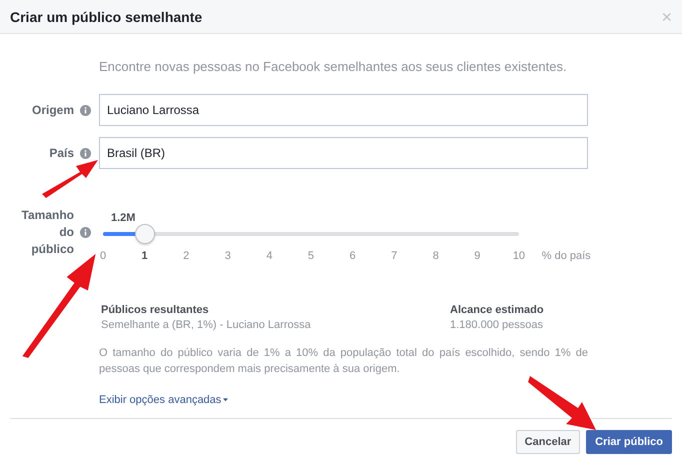  Describe the element at coordinates (343, 153) in the screenshot. I see `input-field: Brasil (BR)` at that location.